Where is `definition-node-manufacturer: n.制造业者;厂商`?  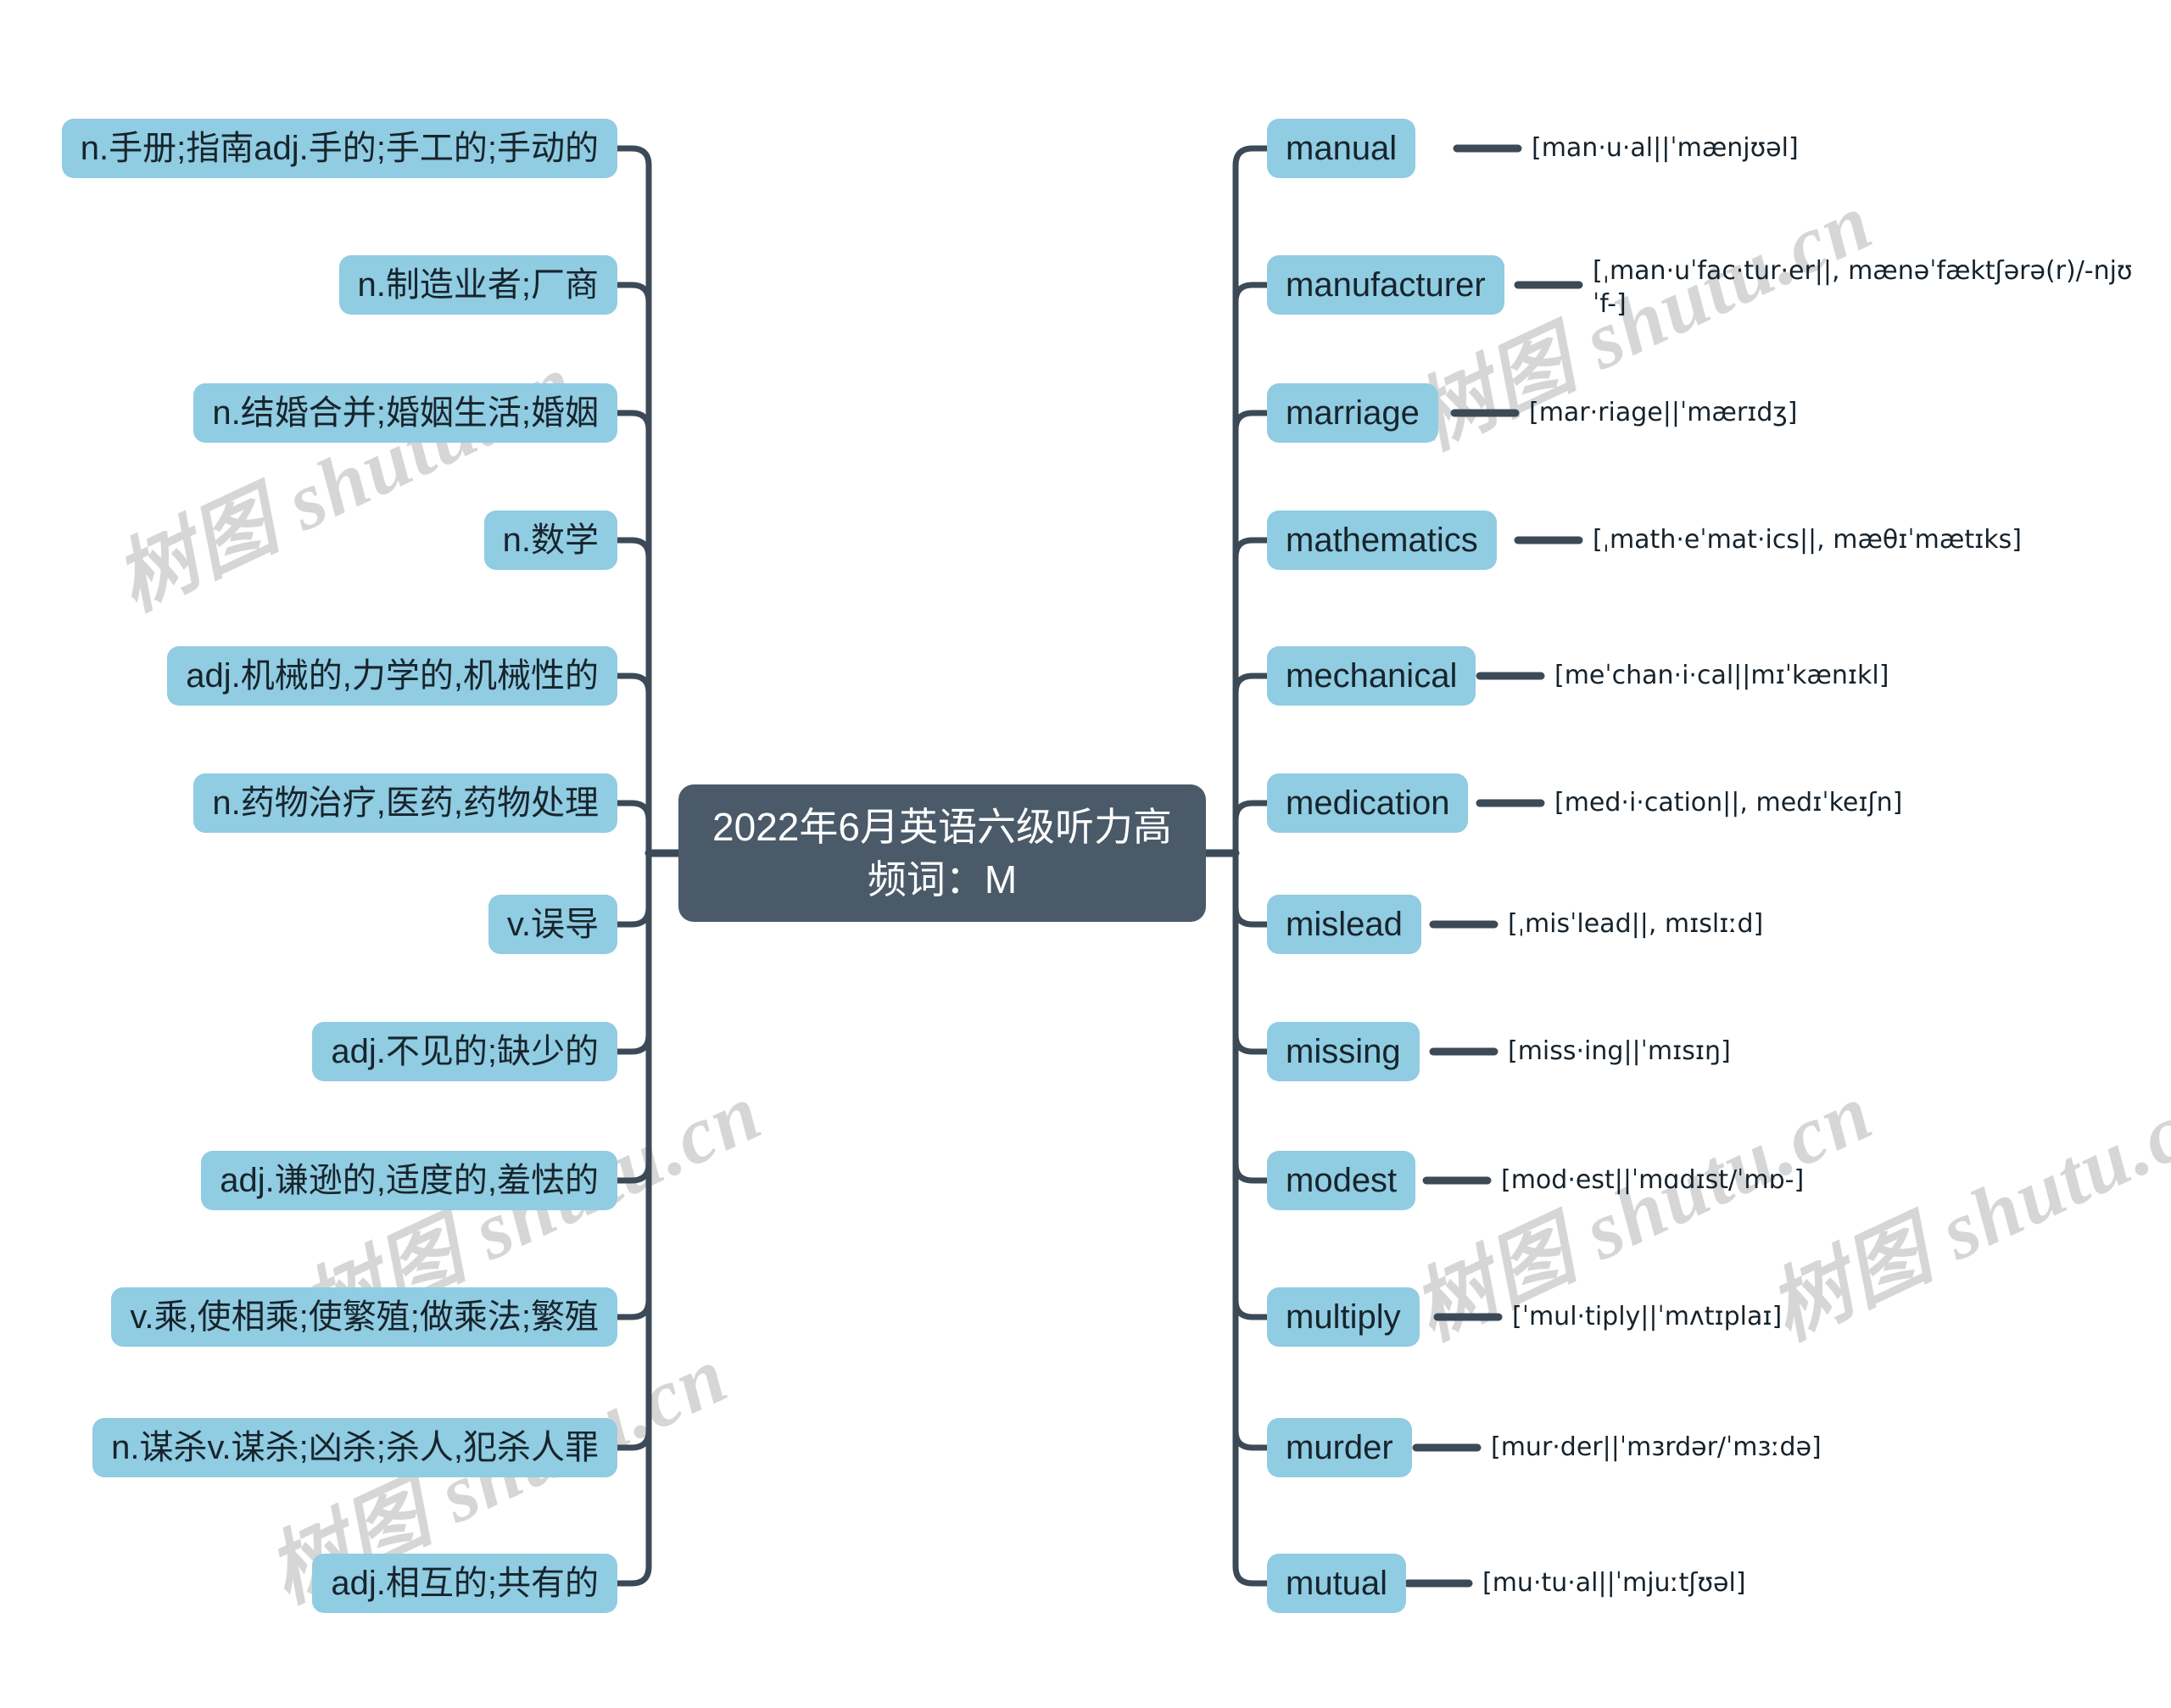
definition-node-manufacturer: n.制造业者;厂商 is located at coordinates (477, 285).